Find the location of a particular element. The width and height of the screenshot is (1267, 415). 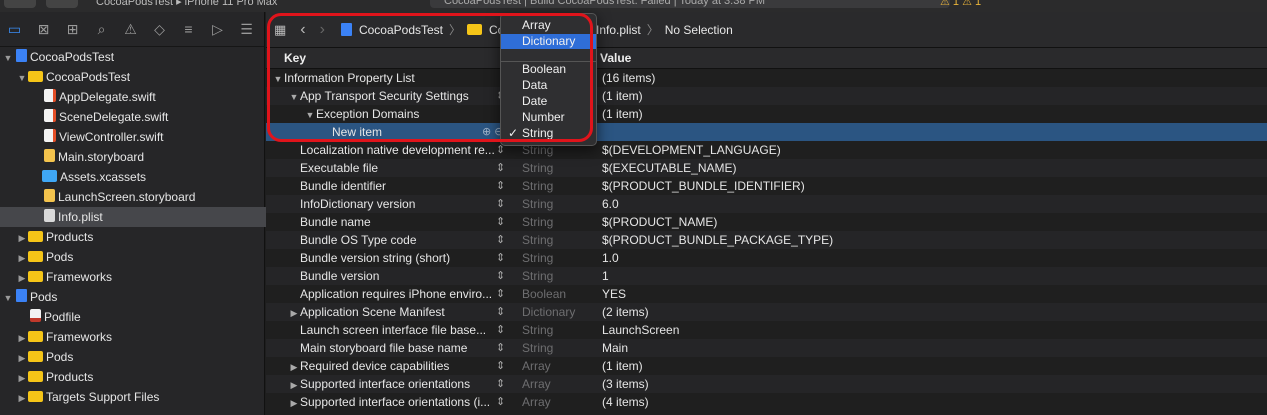

plist-value-cell: $(PRODUCT_BUNDLE_PACKAGE_TYPE) is located at coordinates (717, 240).